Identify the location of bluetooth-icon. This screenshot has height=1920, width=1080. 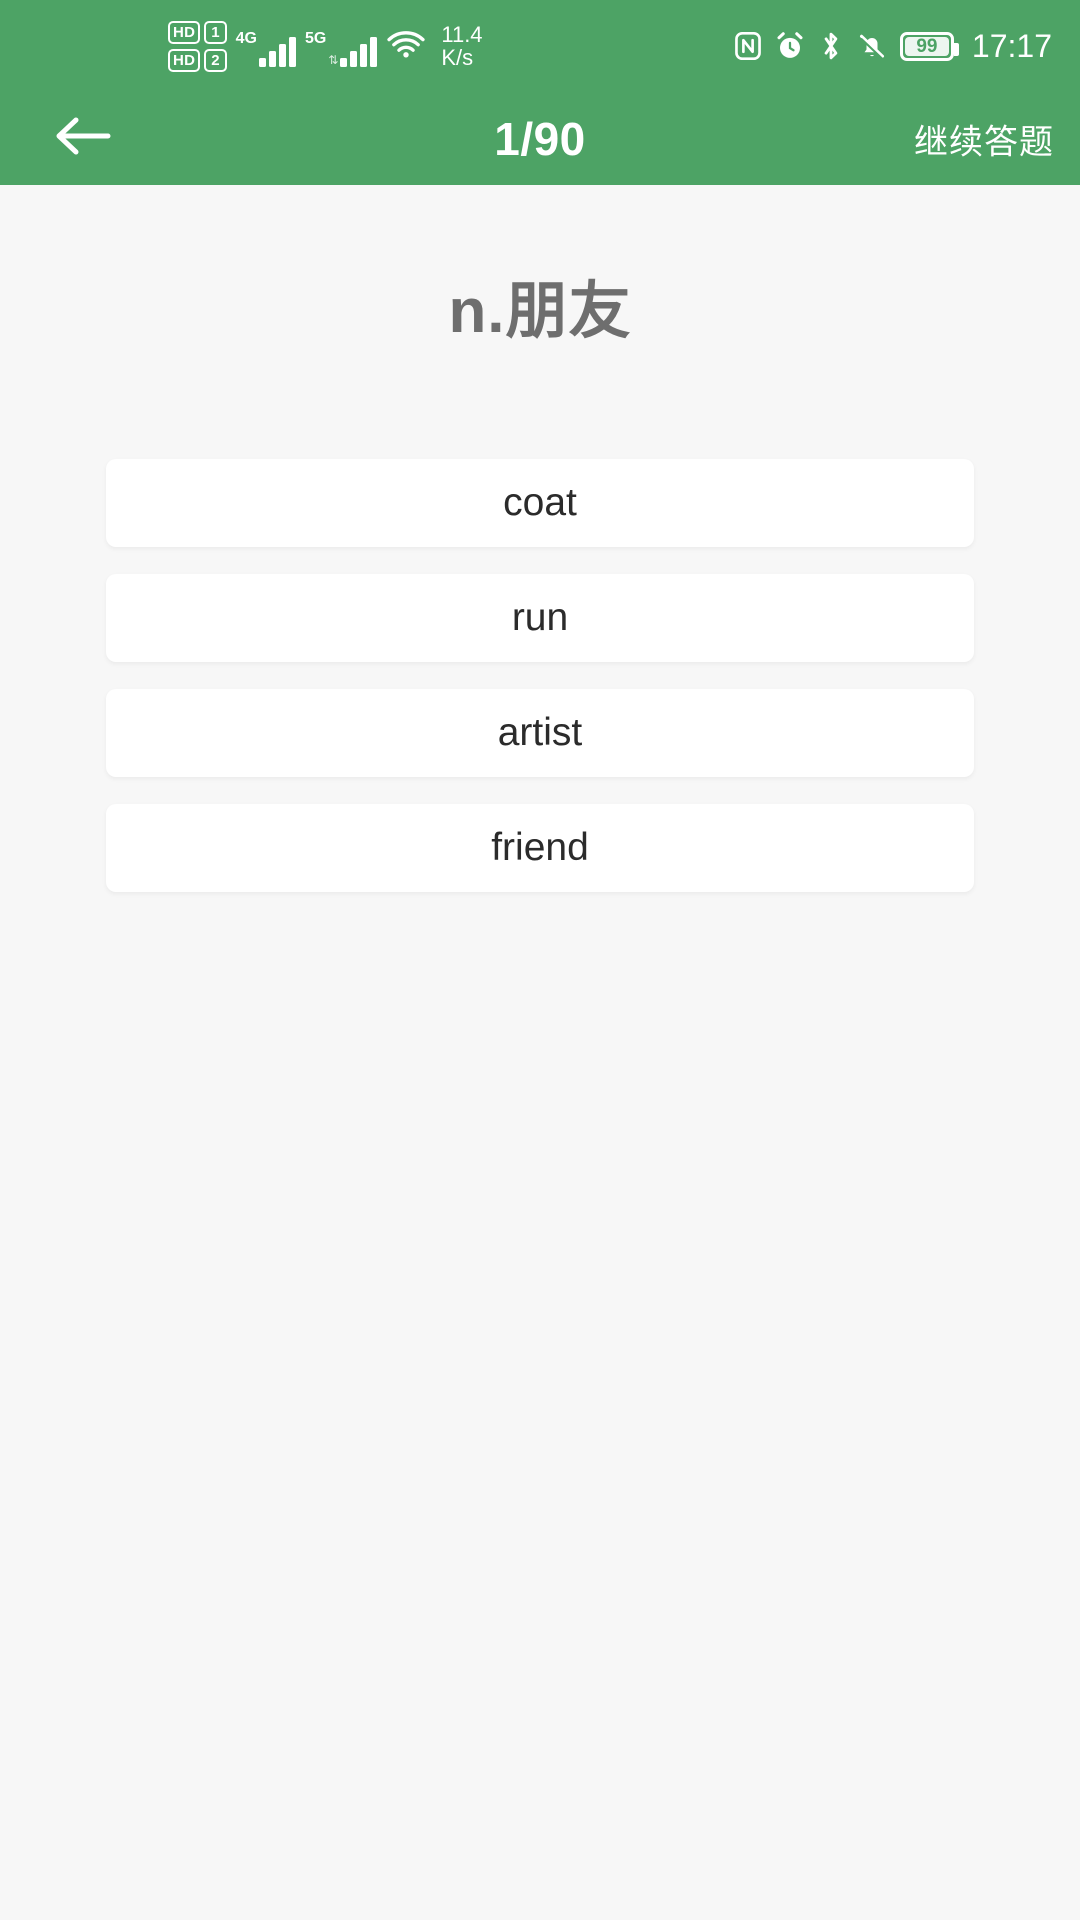
(831, 46).